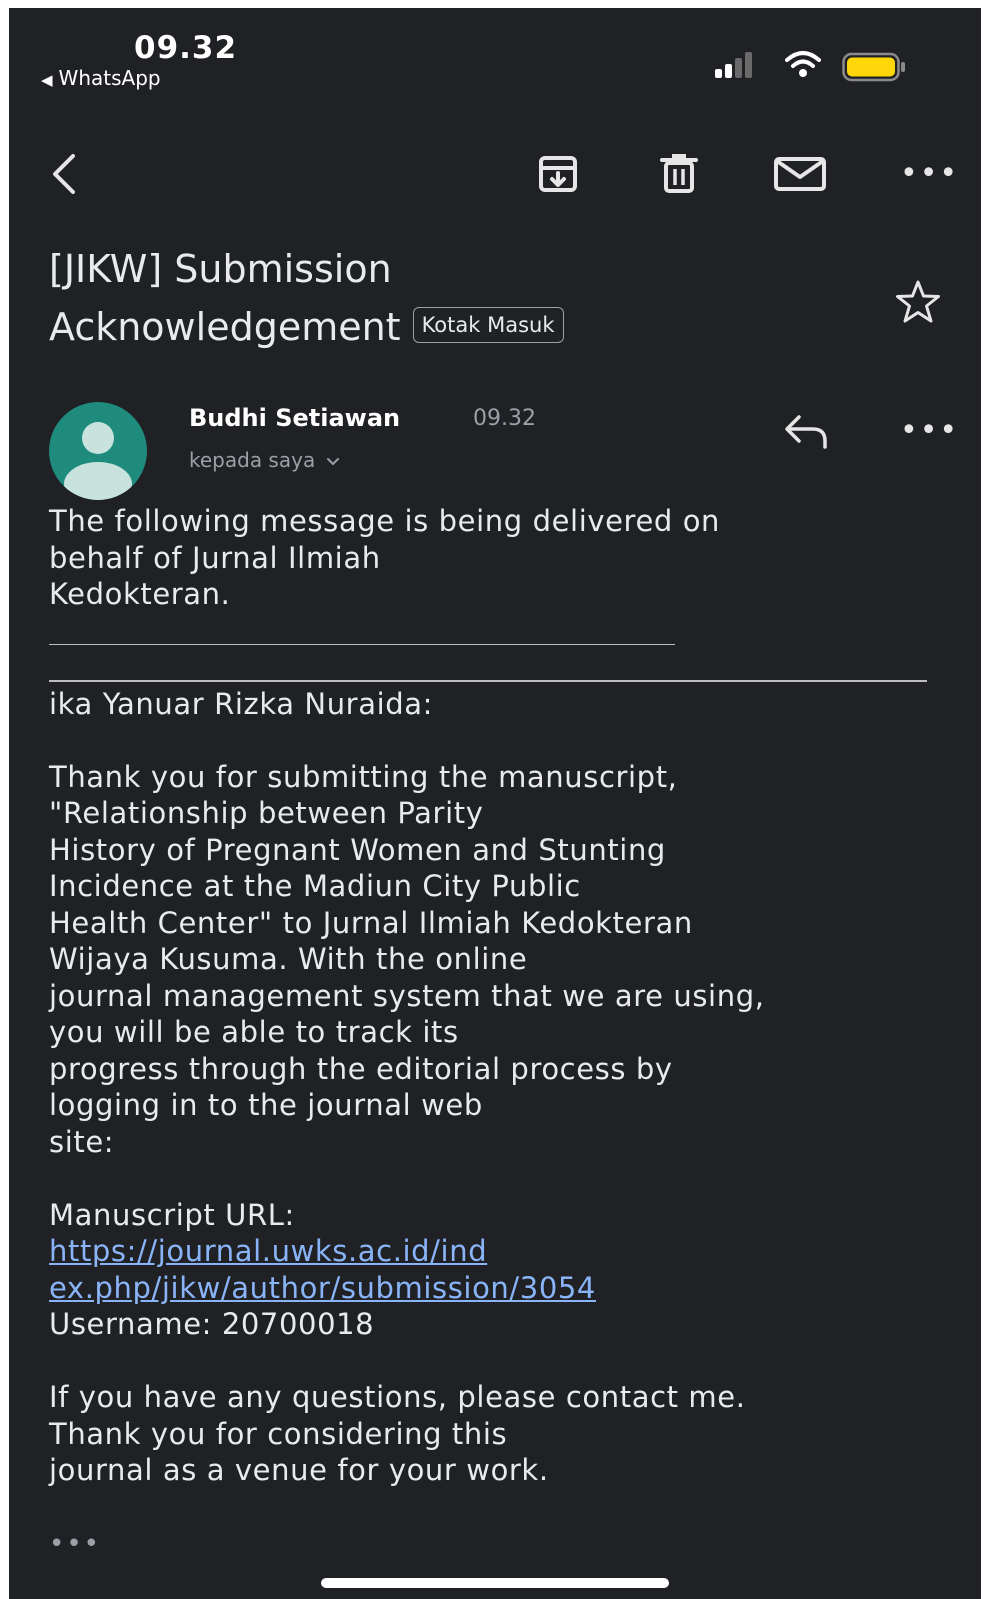  I want to click on inbox-label-badge: Kotak Masuk, so click(488, 324).